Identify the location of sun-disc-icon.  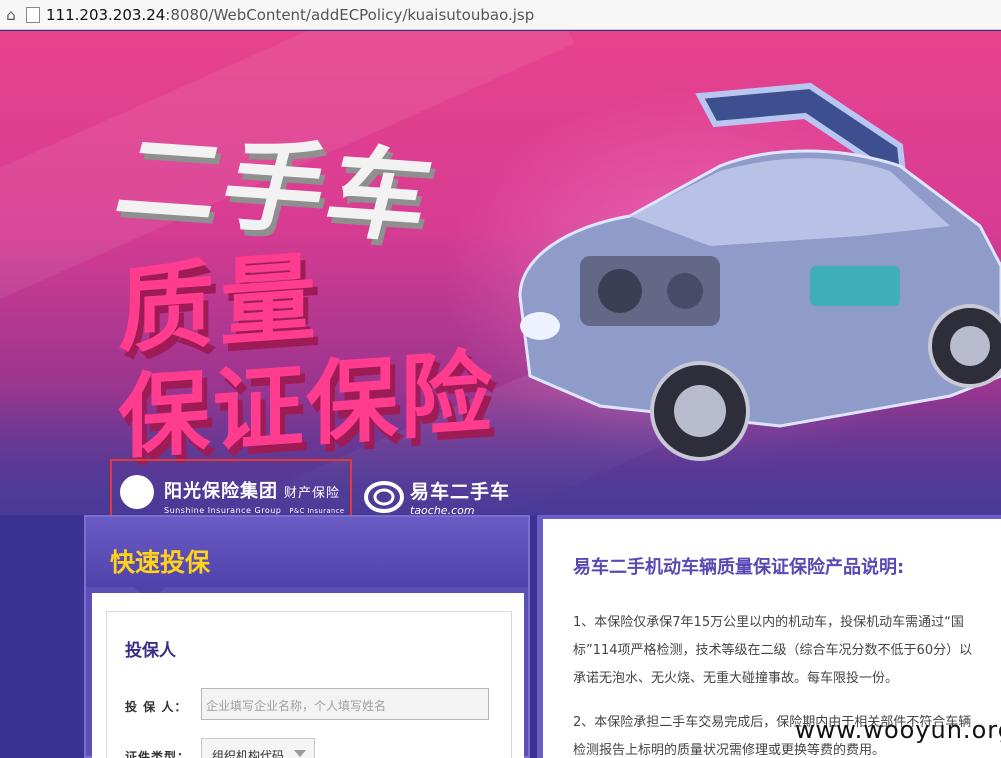
(137, 491).